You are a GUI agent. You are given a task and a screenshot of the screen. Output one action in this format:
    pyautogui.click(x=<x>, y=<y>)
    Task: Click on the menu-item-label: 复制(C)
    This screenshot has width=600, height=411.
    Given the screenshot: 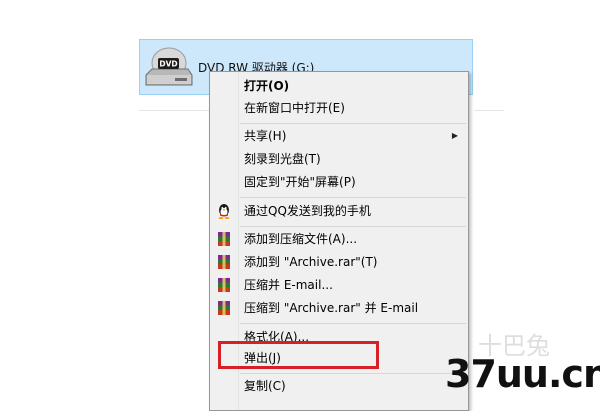 What is the action you would take?
    pyautogui.click(x=265, y=386)
    